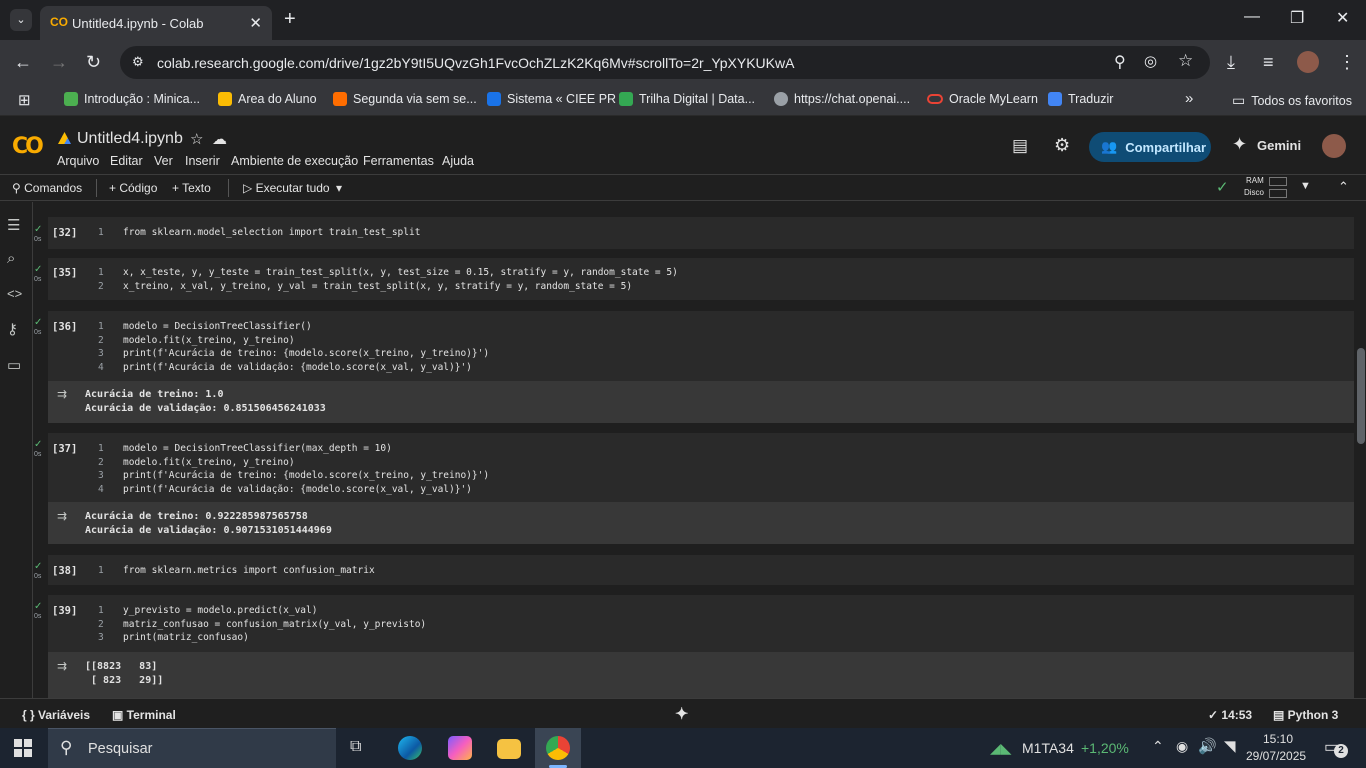  I want to click on star-notebook-icon: ☆, so click(196, 139).